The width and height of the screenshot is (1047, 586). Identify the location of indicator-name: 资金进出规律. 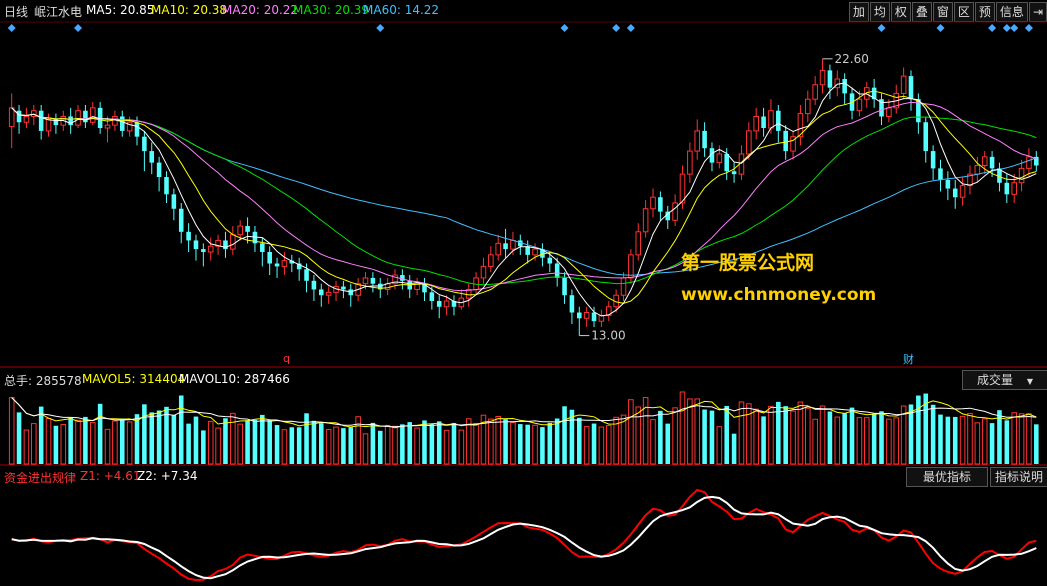
(40, 478).